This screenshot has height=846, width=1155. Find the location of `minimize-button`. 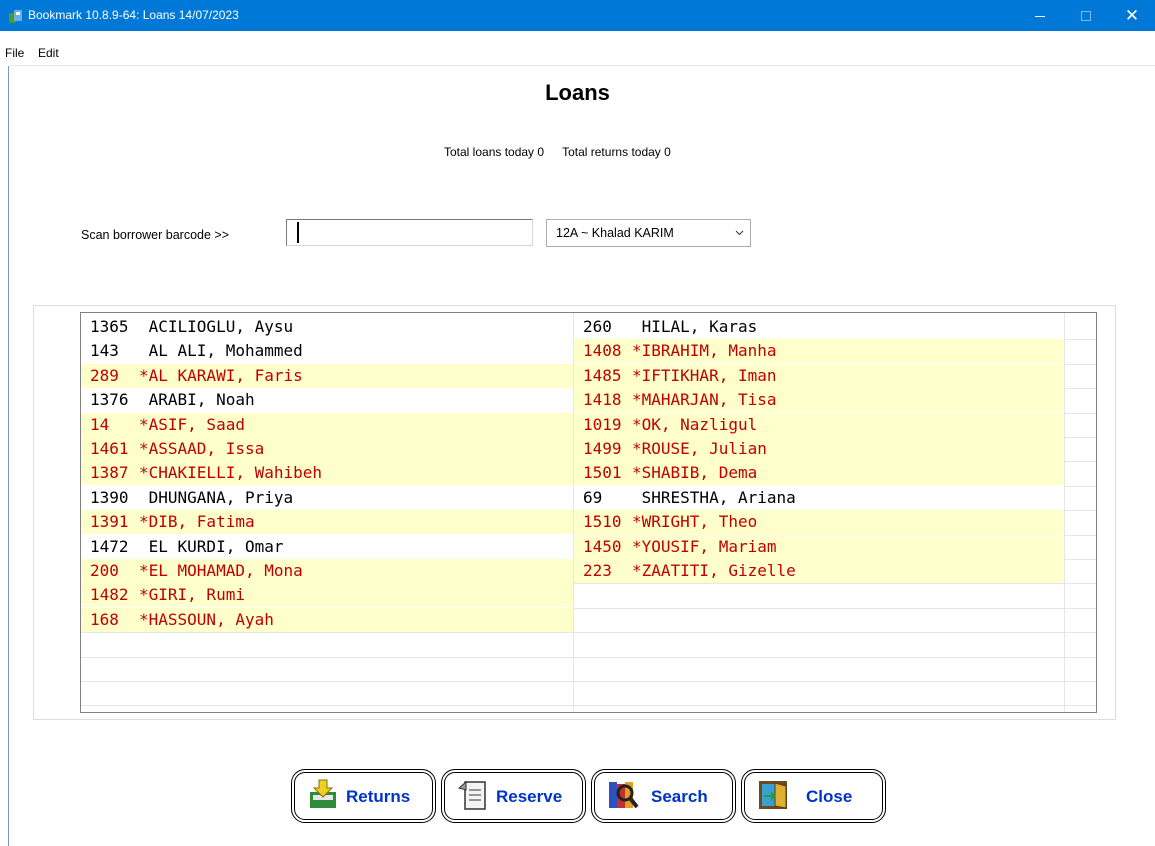

minimize-button is located at coordinates (1040, 15).